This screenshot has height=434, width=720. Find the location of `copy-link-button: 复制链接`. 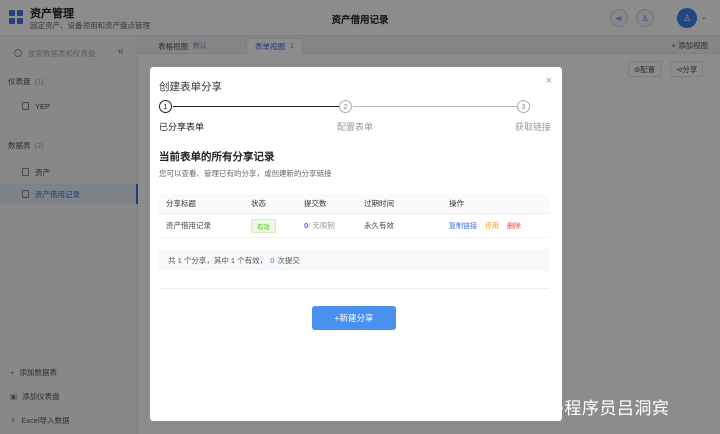

copy-link-button: 复制链接 is located at coordinates (463, 226).